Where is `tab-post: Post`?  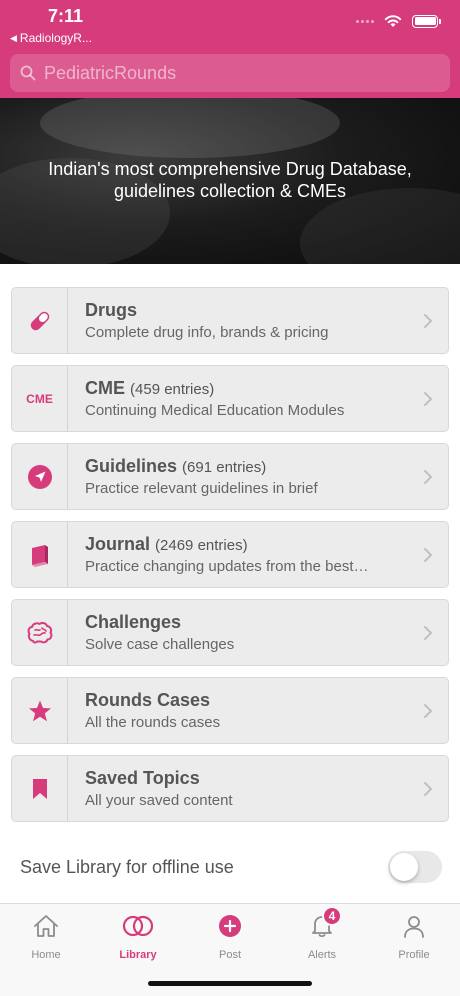
tab-post: Post is located at coordinates (230, 934).